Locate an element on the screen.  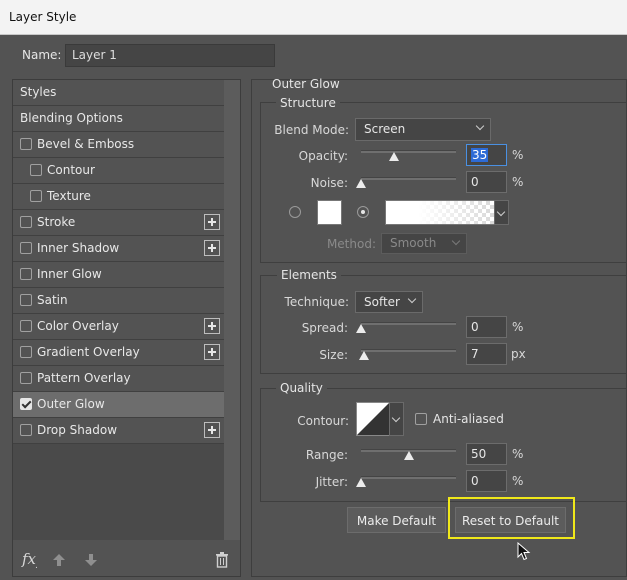
range-unit: % is located at coordinates (518, 454).